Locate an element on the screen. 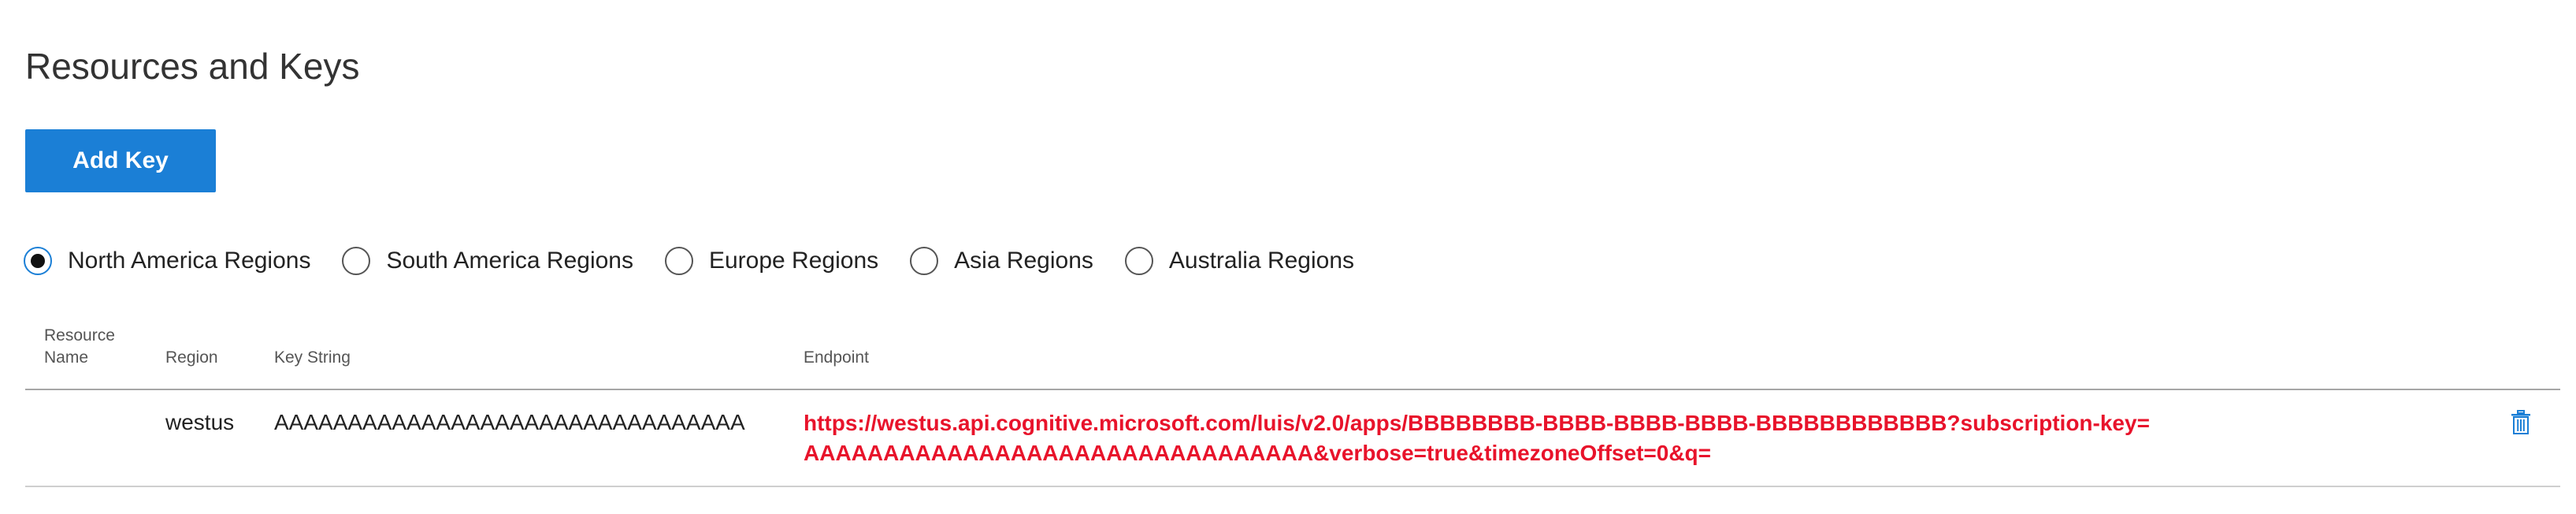 This screenshot has height=514, width=2576. column-header-key-string: Key String is located at coordinates (312, 357).